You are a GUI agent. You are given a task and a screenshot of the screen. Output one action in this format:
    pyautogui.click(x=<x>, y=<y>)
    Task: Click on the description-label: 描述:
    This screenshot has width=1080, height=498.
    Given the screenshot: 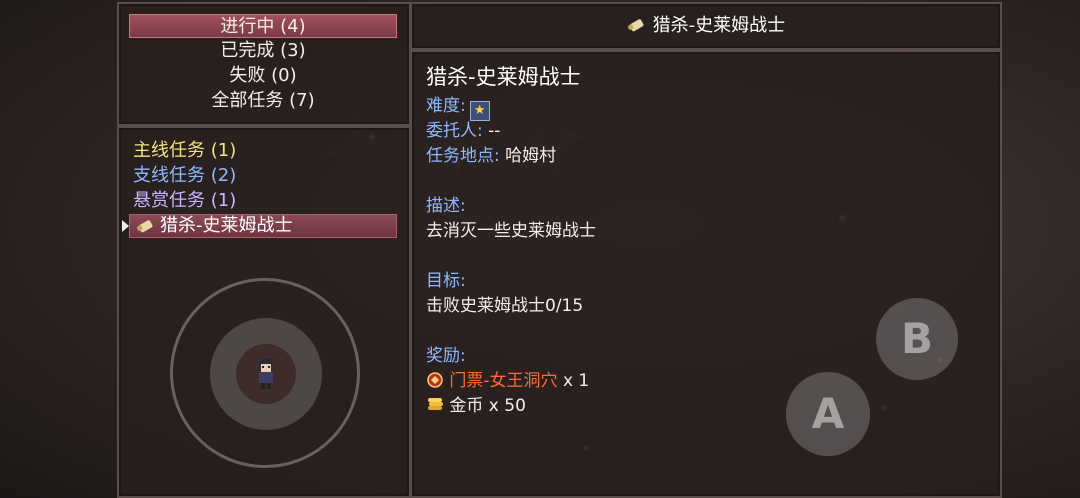 What is the action you would take?
    pyautogui.click(x=446, y=206)
    